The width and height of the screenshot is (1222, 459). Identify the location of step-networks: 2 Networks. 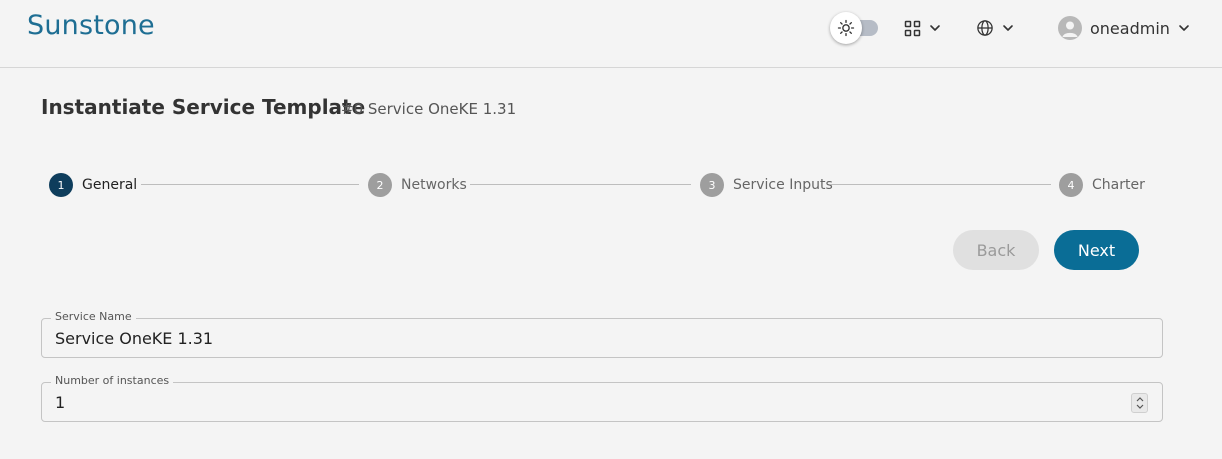
(417, 185).